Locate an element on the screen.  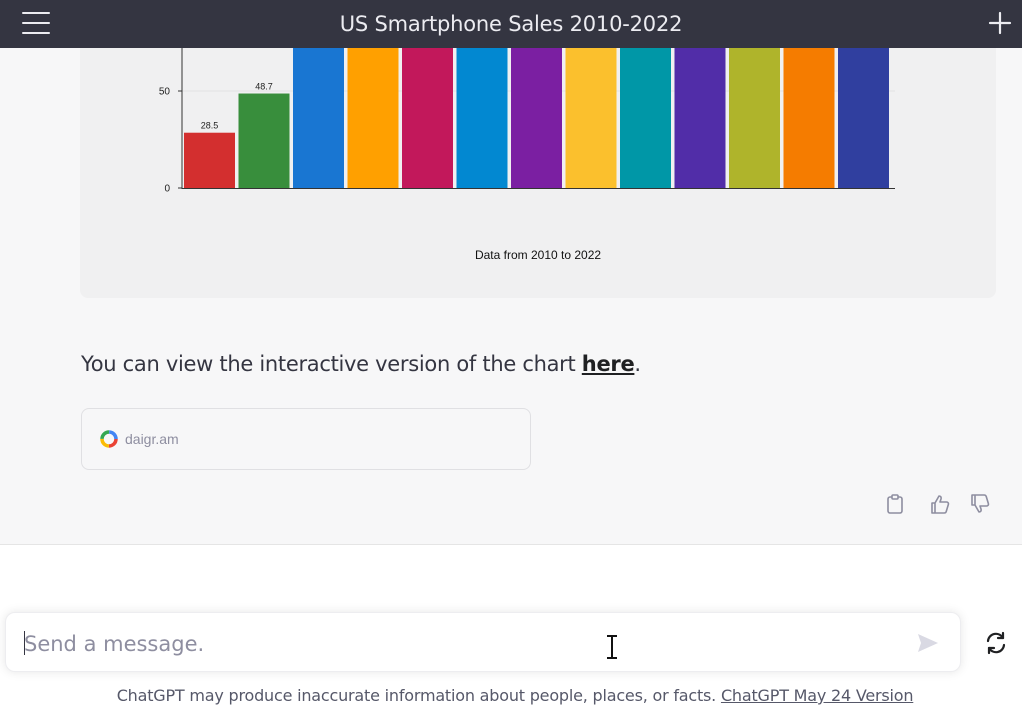
link-preview-card: daigr.am is located at coordinates (306, 439).